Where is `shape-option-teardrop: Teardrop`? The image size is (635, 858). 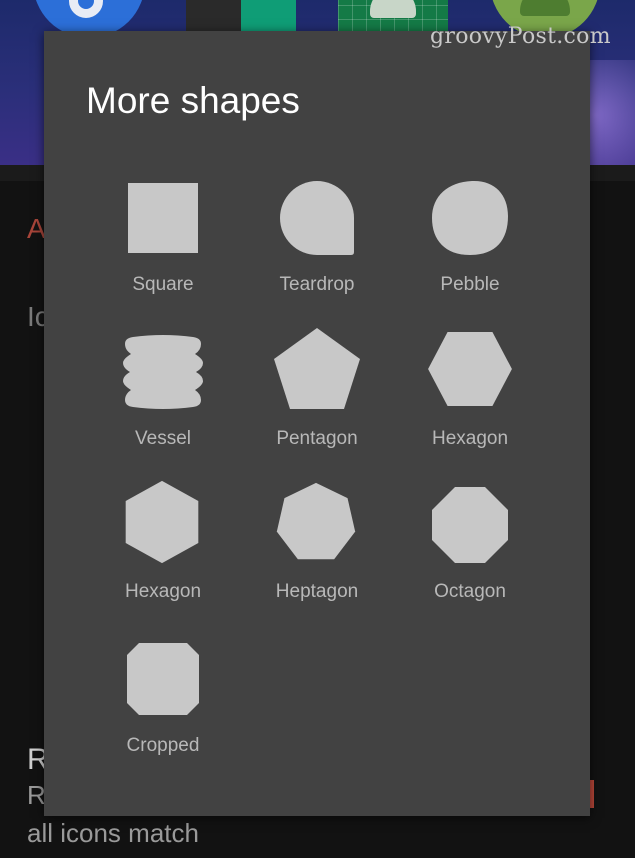
shape-option-teardrop: Teardrop is located at coordinates (317, 242).